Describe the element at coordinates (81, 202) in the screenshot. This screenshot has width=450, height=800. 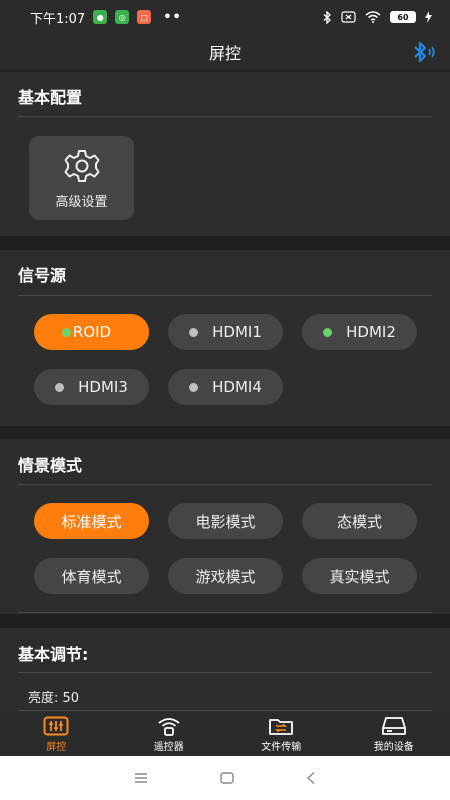
I see `advanced-settings-label: 高级设置` at that location.